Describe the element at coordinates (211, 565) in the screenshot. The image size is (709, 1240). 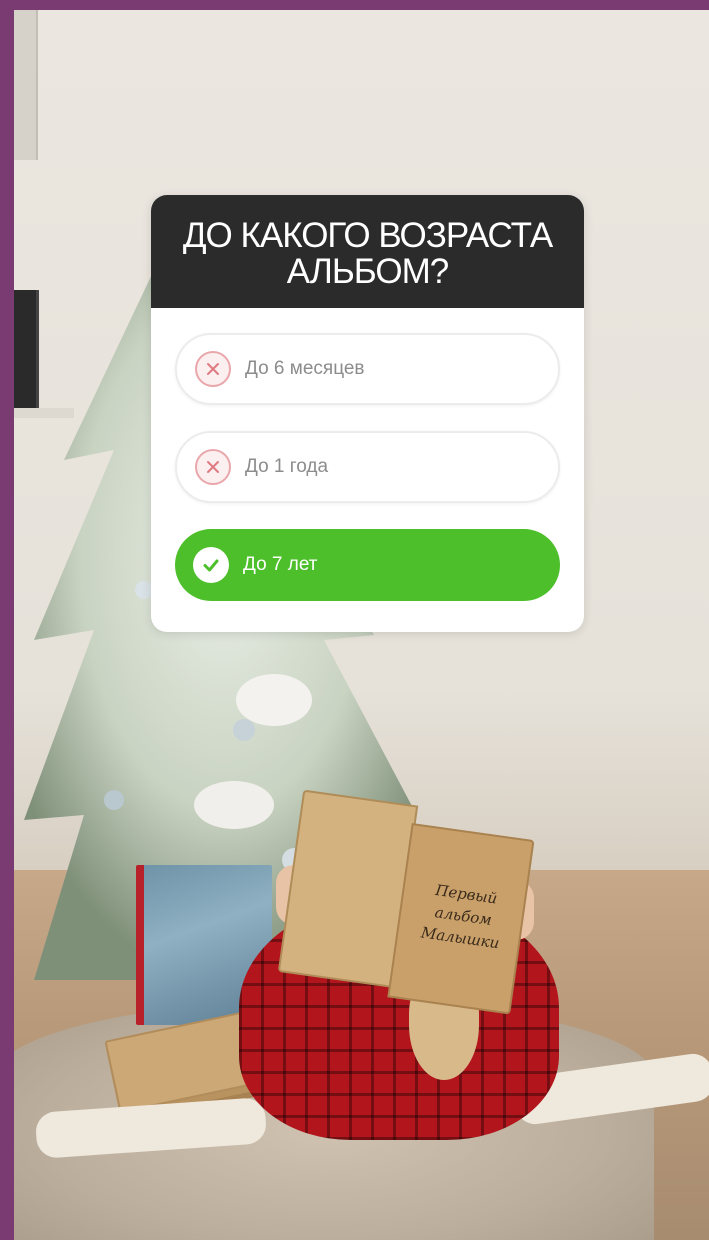
I see `check-circle-icon` at that location.